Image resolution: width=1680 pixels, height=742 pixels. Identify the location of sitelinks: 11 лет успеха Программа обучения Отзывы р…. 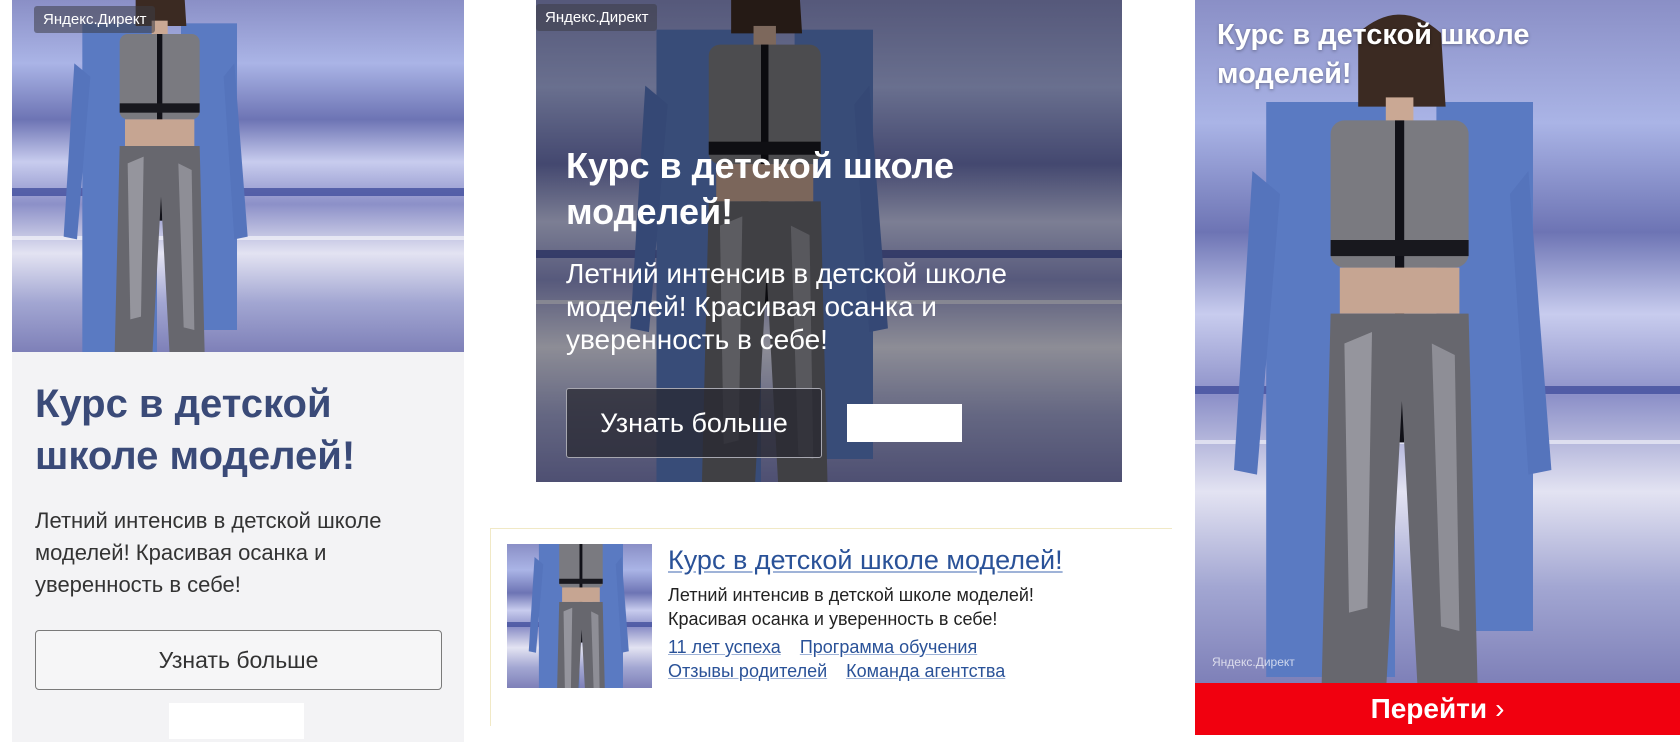
(846, 659).